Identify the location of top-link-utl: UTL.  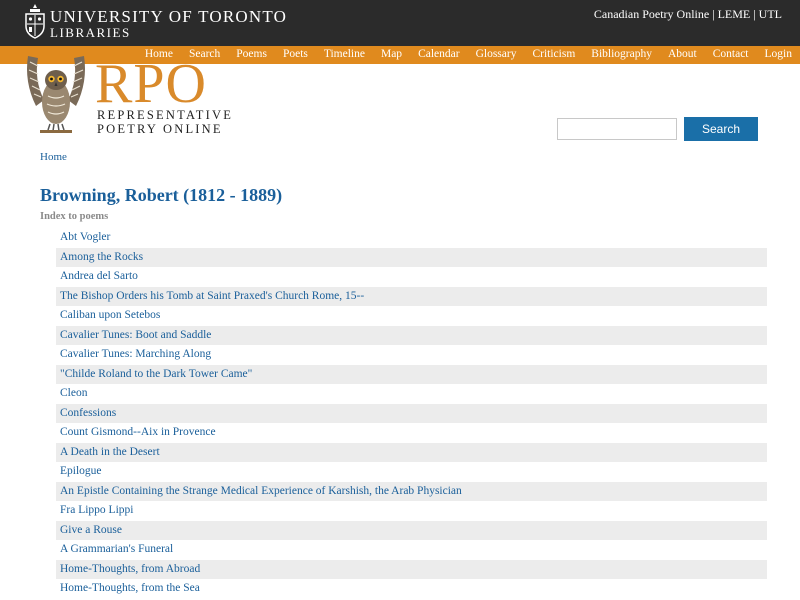
(770, 14).